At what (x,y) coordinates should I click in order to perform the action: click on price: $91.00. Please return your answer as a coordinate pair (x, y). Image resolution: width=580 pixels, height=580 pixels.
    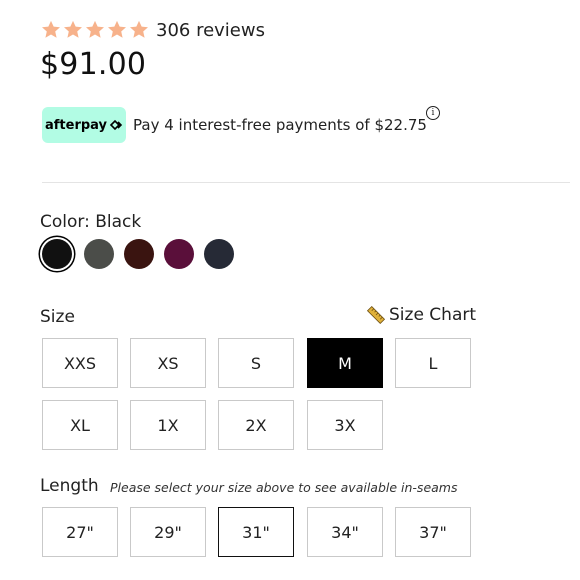
    Looking at the image, I should click on (93, 64).